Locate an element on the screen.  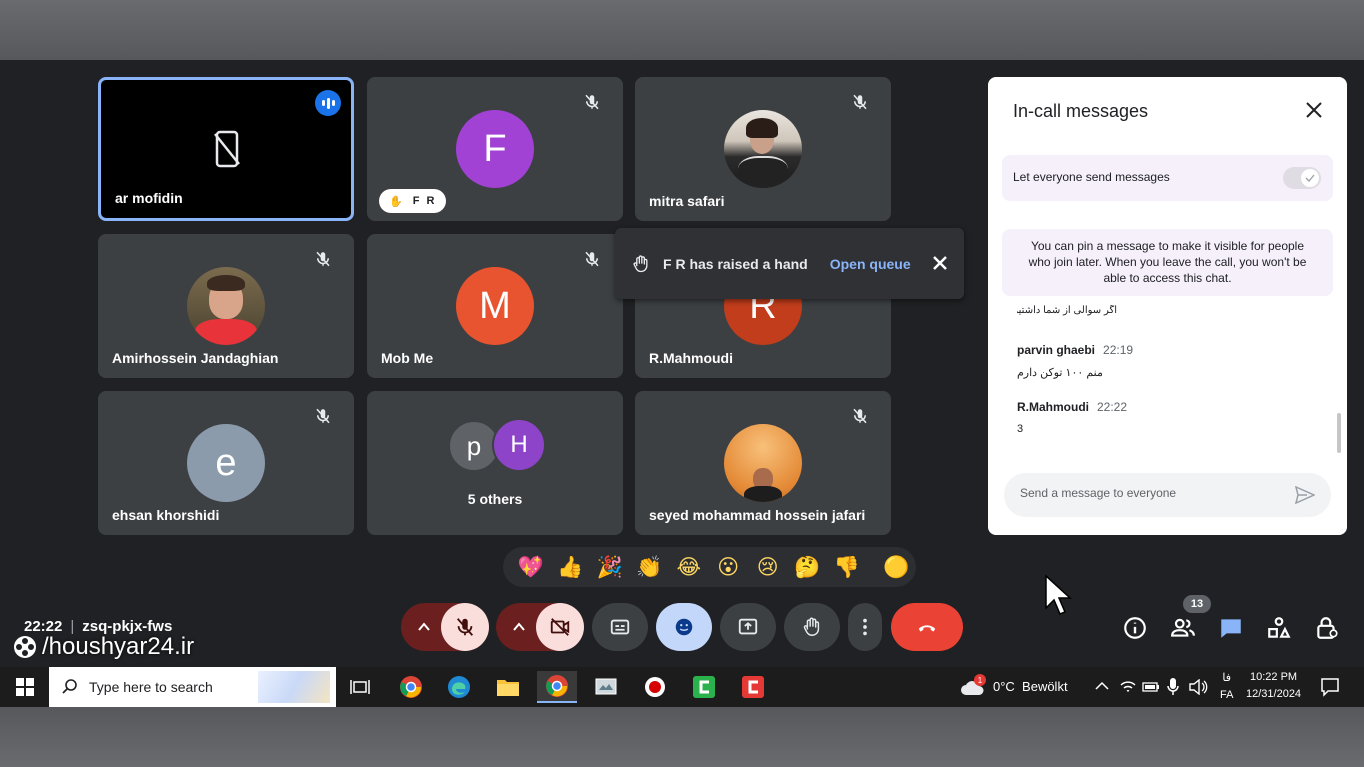
taskbar-clock: 10:22 PM 12/31/2024 is located at coordinates (1273, 686).